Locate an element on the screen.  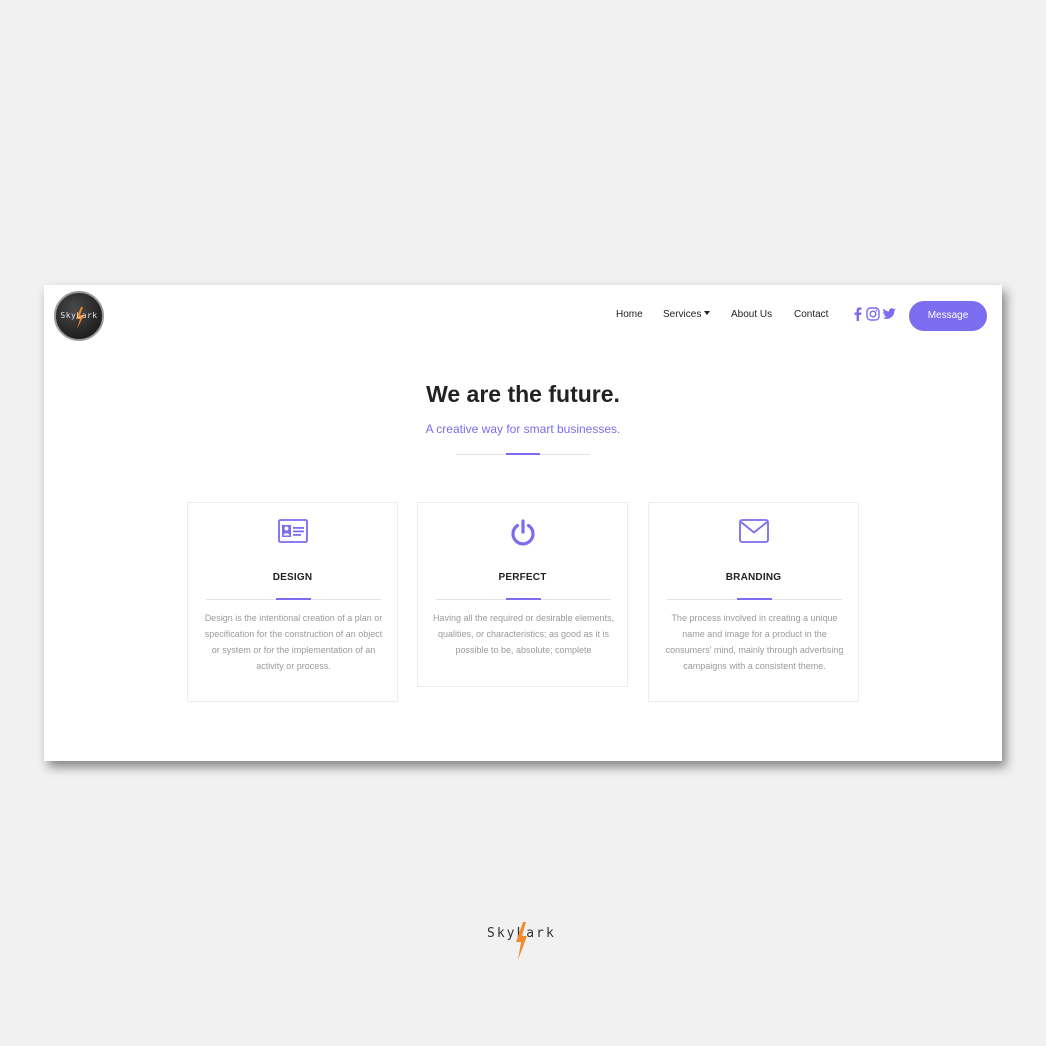
twitter-icon is located at coordinates (889, 316).